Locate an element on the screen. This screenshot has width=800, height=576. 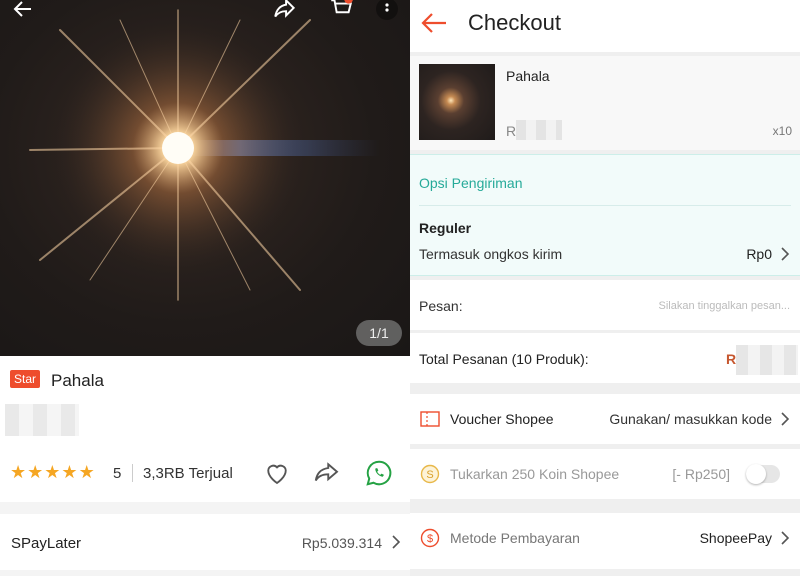
spaylater-limit: Rp5.039.314 is located at coordinates (341, 543).